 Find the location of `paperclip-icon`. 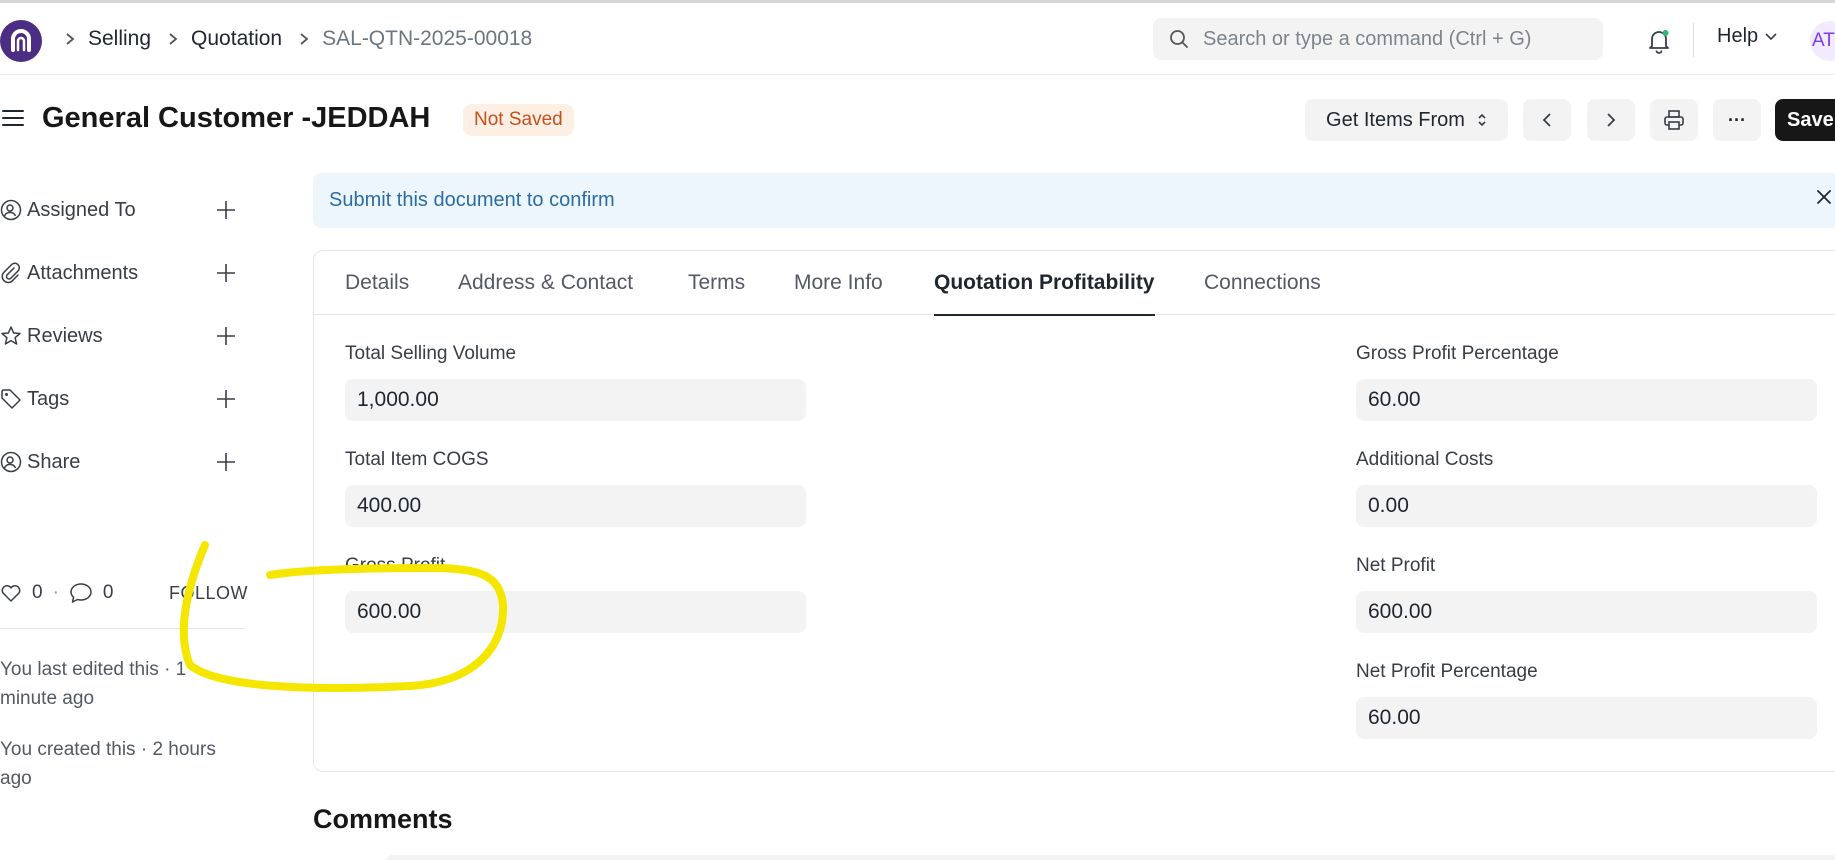

paperclip-icon is located at coordinates (11, 273).